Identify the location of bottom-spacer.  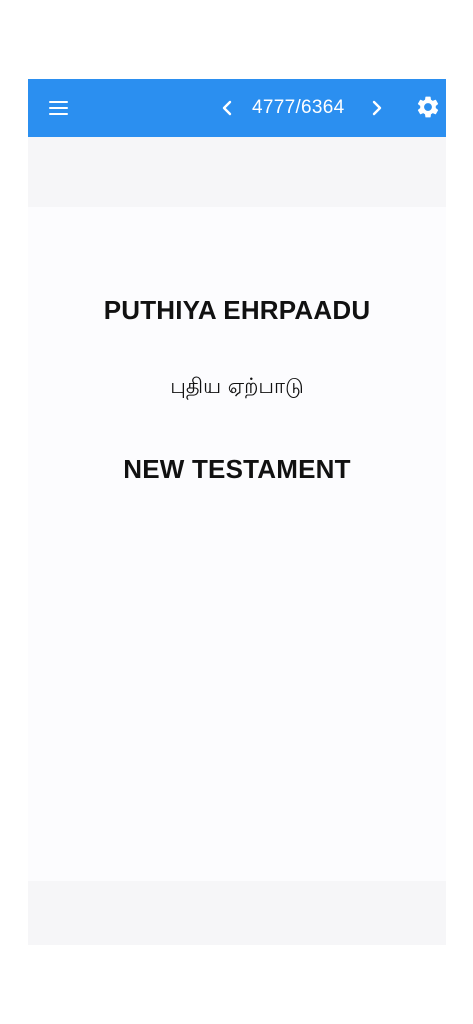
(237, 913).